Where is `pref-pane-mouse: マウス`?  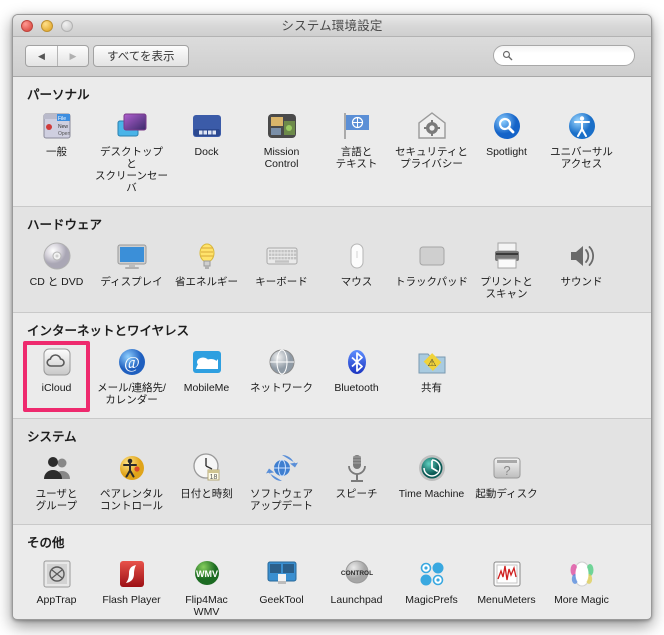 pref-pane-mouse: マウス is located at coordinates (356, 270).